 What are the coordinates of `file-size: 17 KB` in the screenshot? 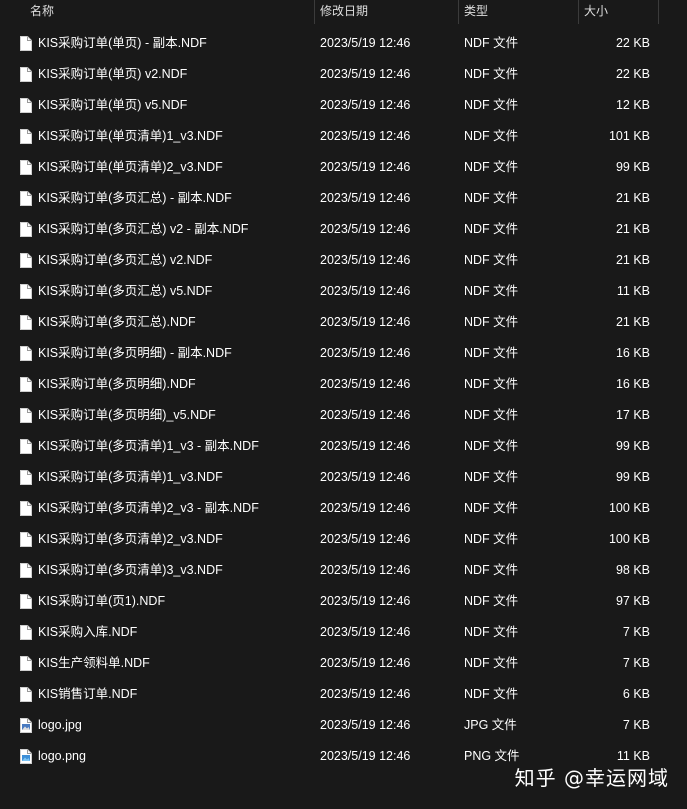 It's located at (632, 415).